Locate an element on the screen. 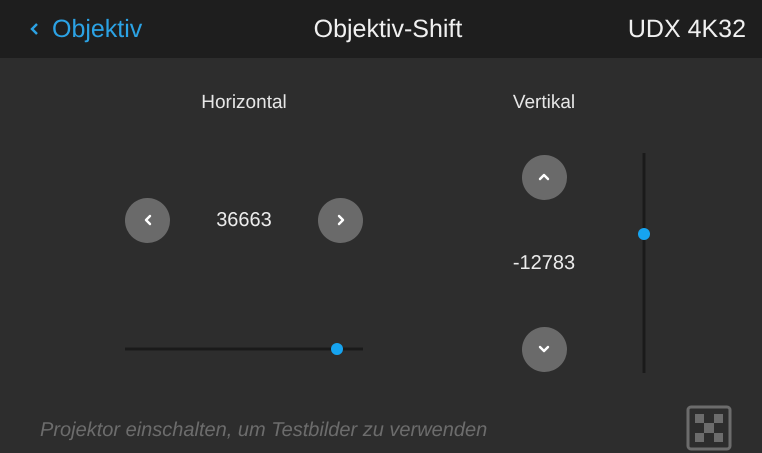 Image resolution: width=762 pixels, height=453 pixels. back-label: Objektiv is located at coordinates (97, 29).